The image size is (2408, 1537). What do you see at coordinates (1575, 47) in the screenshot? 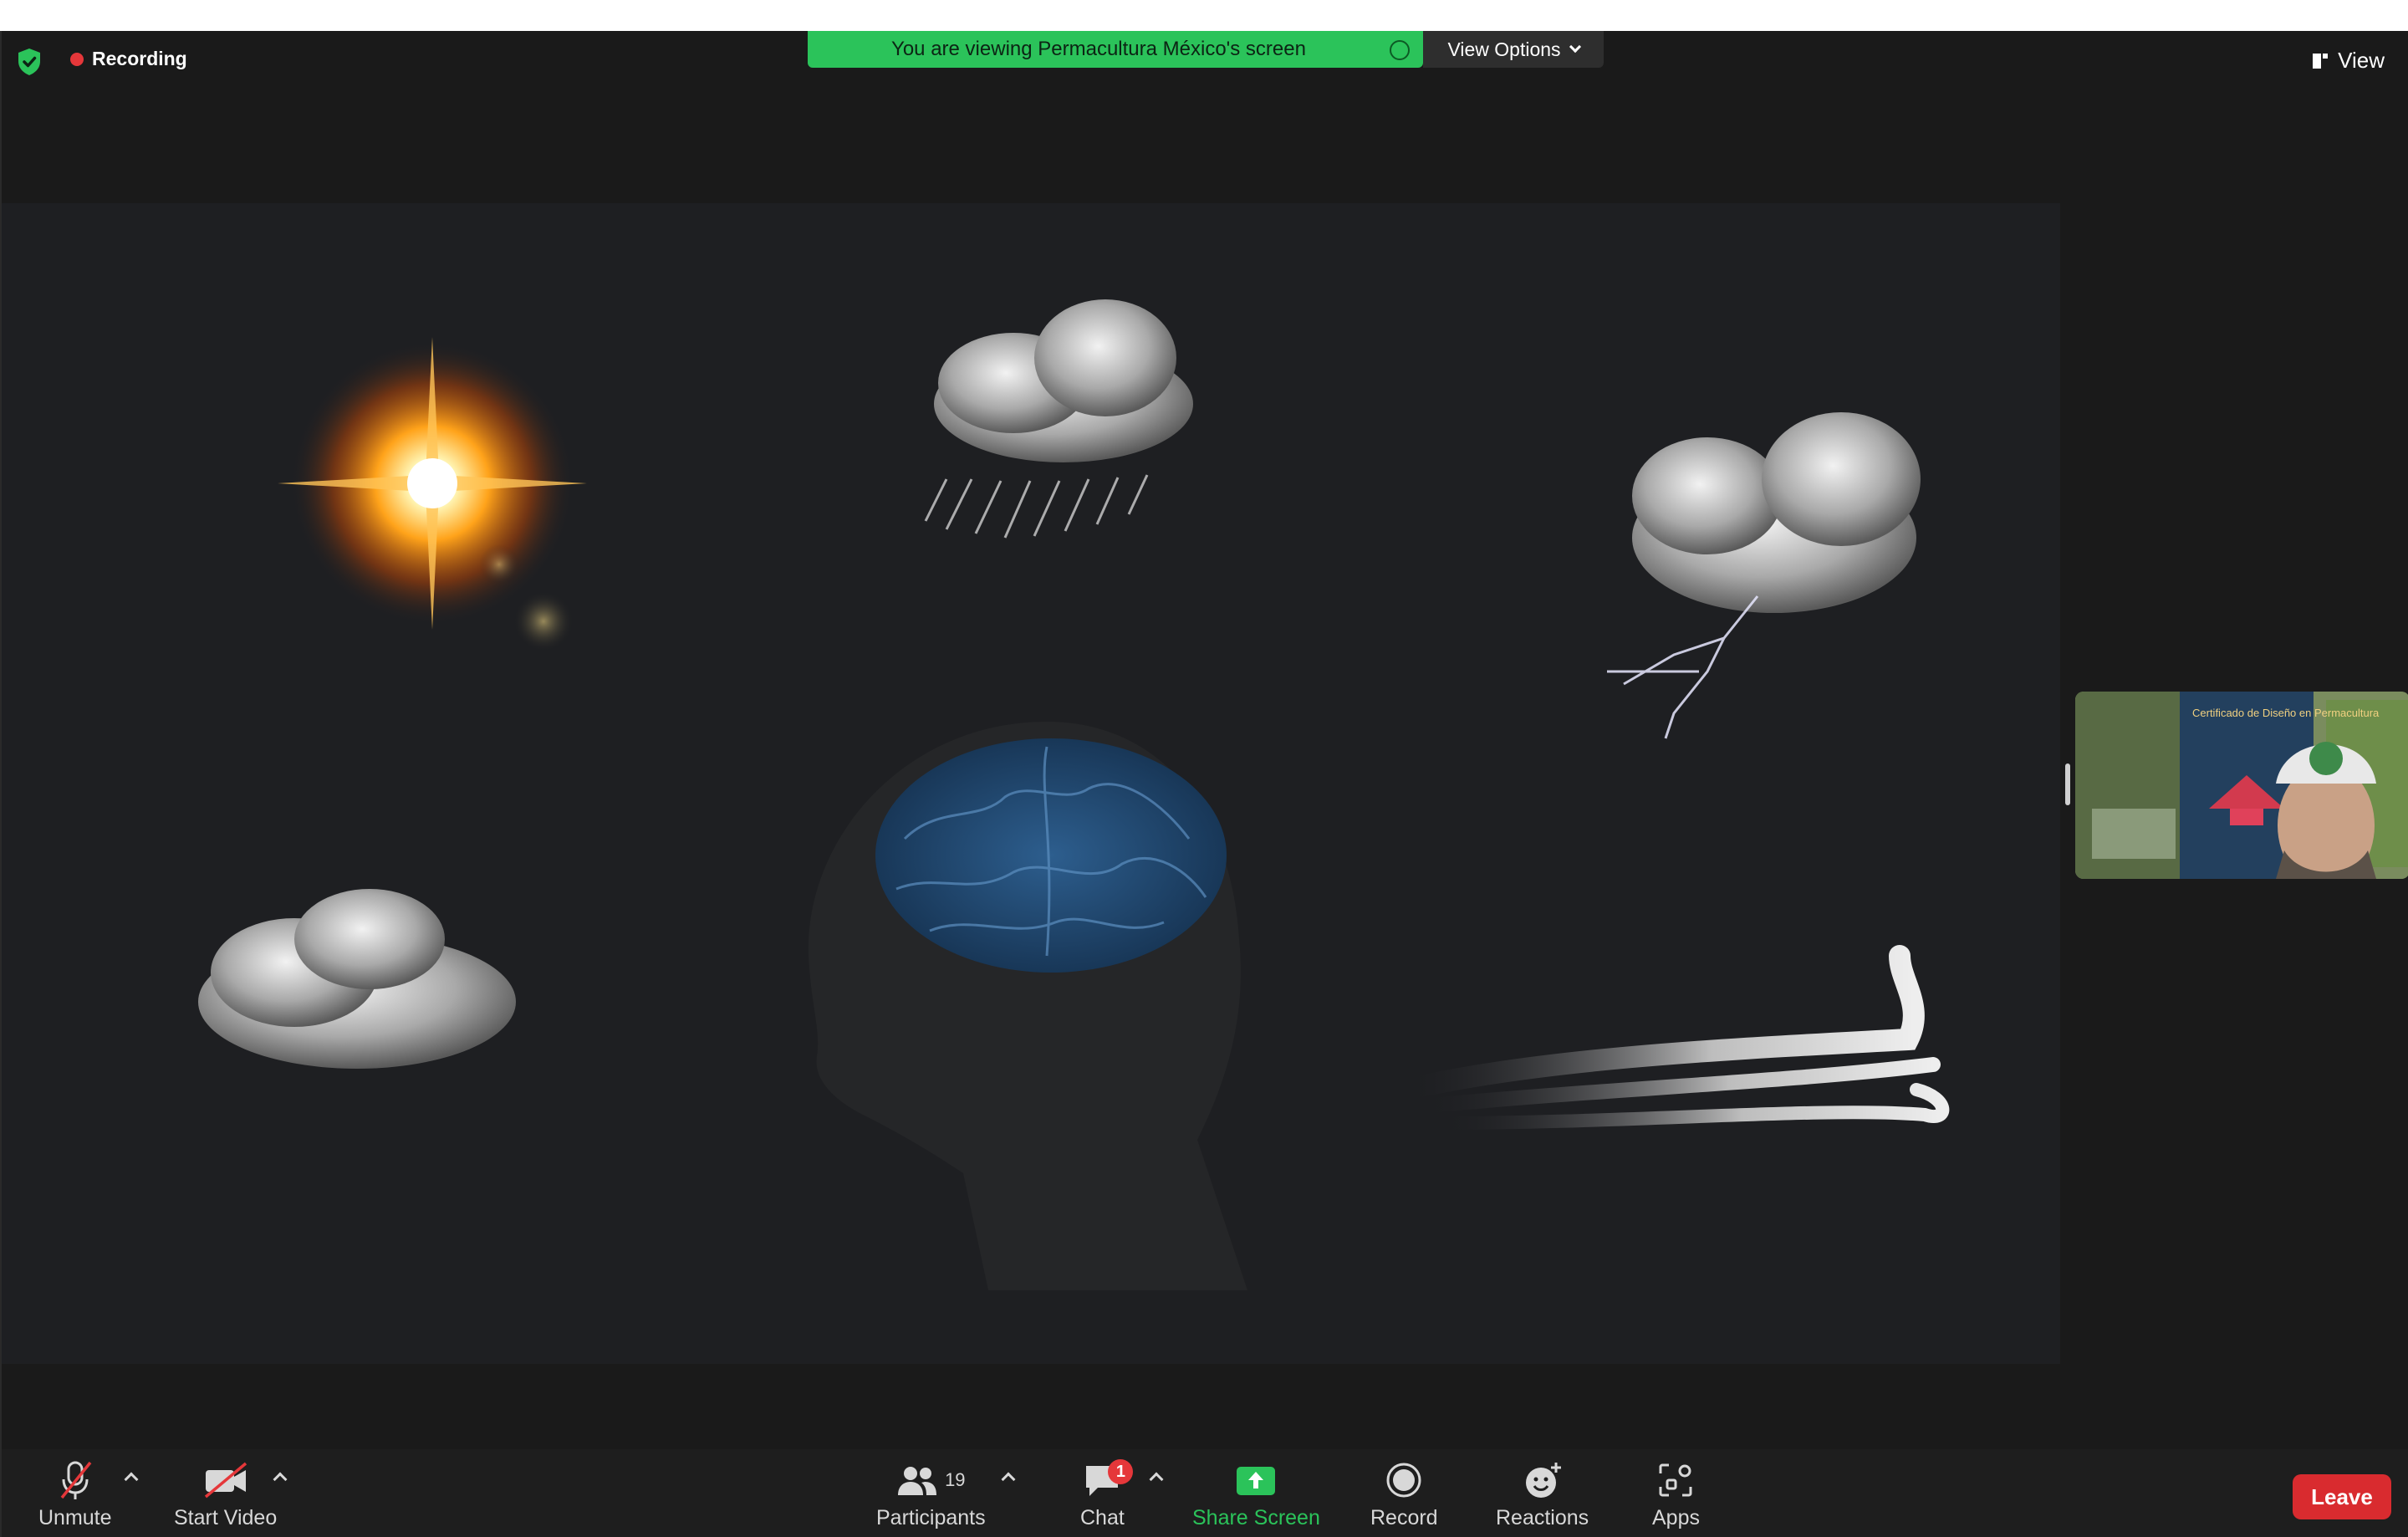
I see `chevron-down-icon` at bounding box center [1575, 47].